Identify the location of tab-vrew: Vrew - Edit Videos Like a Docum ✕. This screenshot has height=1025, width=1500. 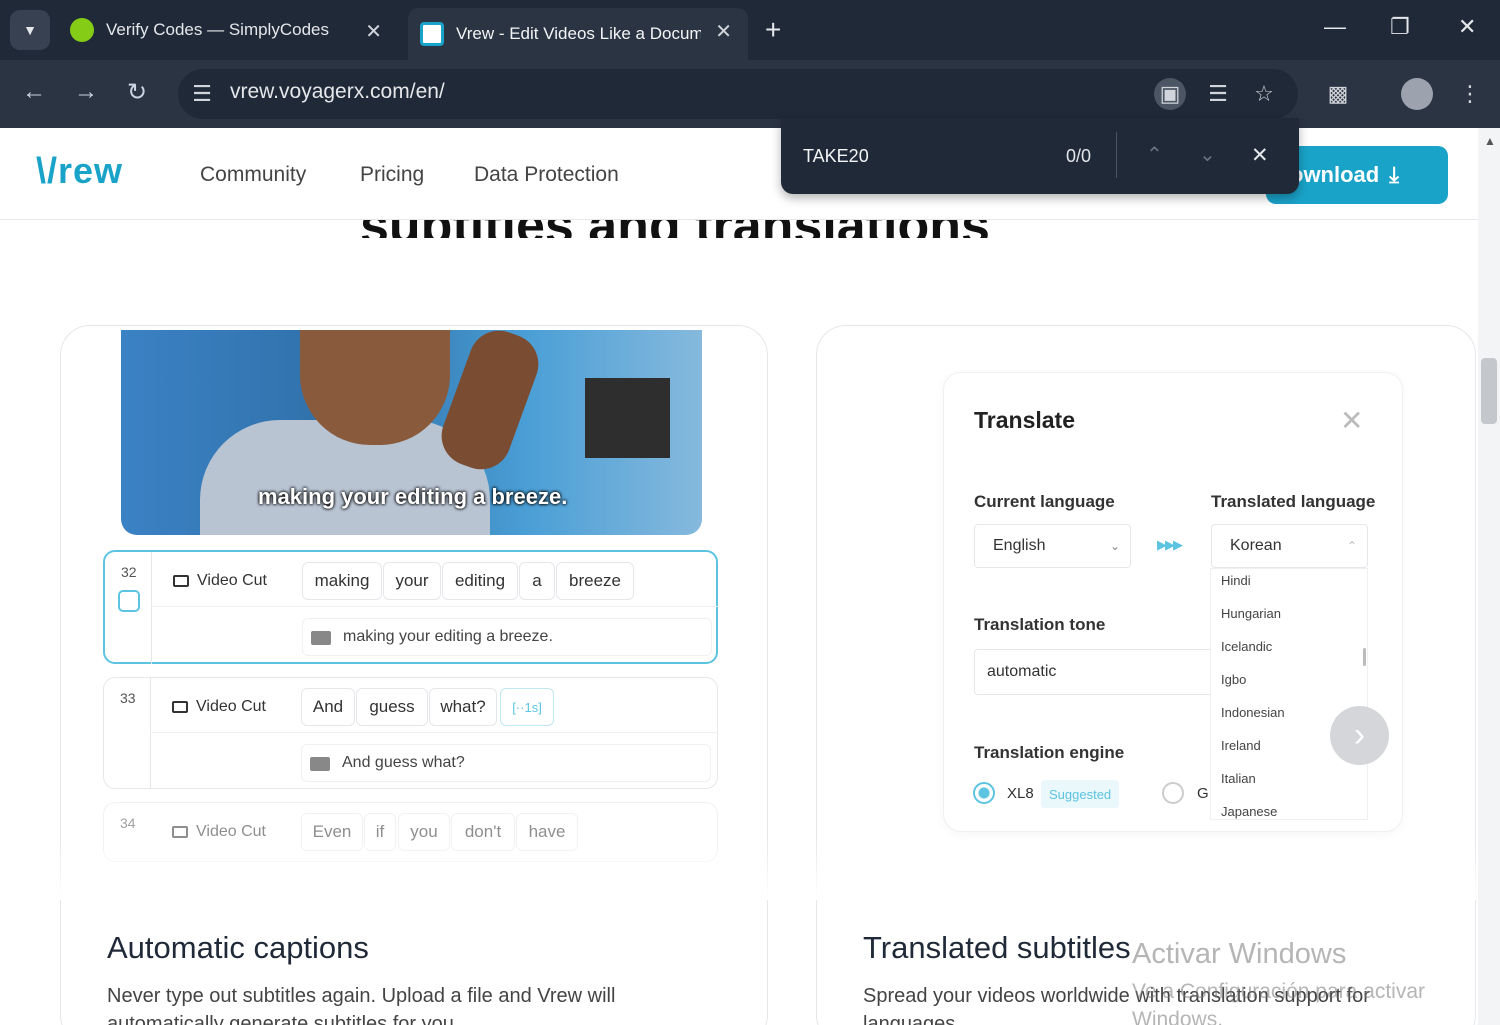
(578, 34).